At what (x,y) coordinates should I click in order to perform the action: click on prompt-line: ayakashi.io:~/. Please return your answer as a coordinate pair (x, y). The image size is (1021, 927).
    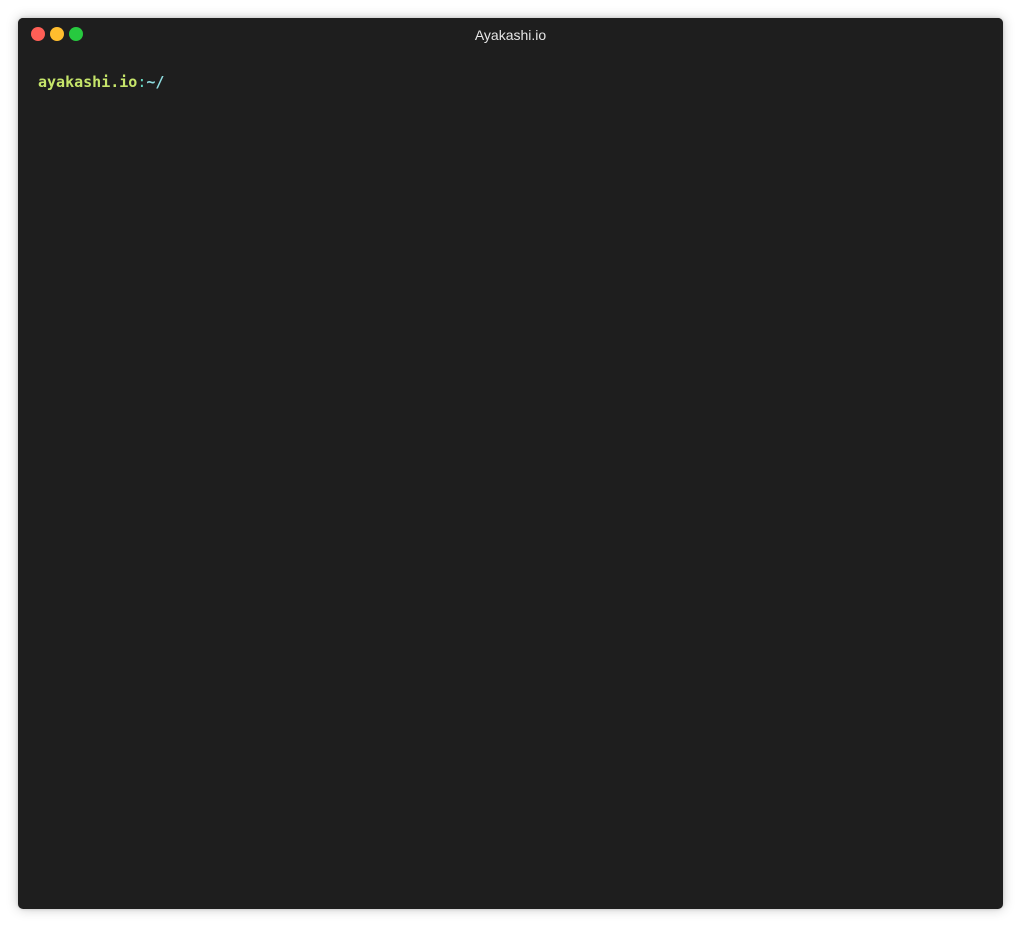
    Looking at the image, I should click on (510, 82).